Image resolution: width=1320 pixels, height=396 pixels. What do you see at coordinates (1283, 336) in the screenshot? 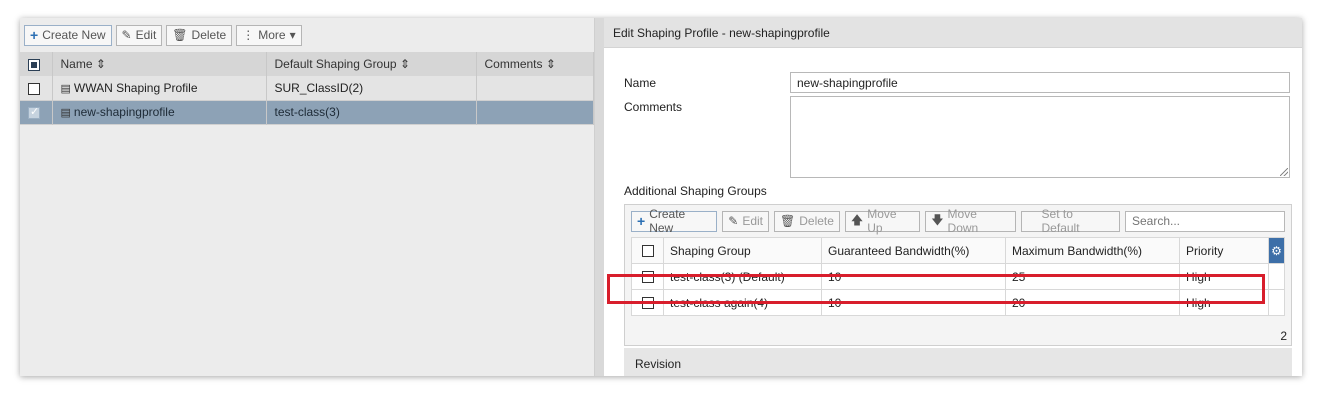
I see `row-count: 2` at bounding box center [1283, 336].